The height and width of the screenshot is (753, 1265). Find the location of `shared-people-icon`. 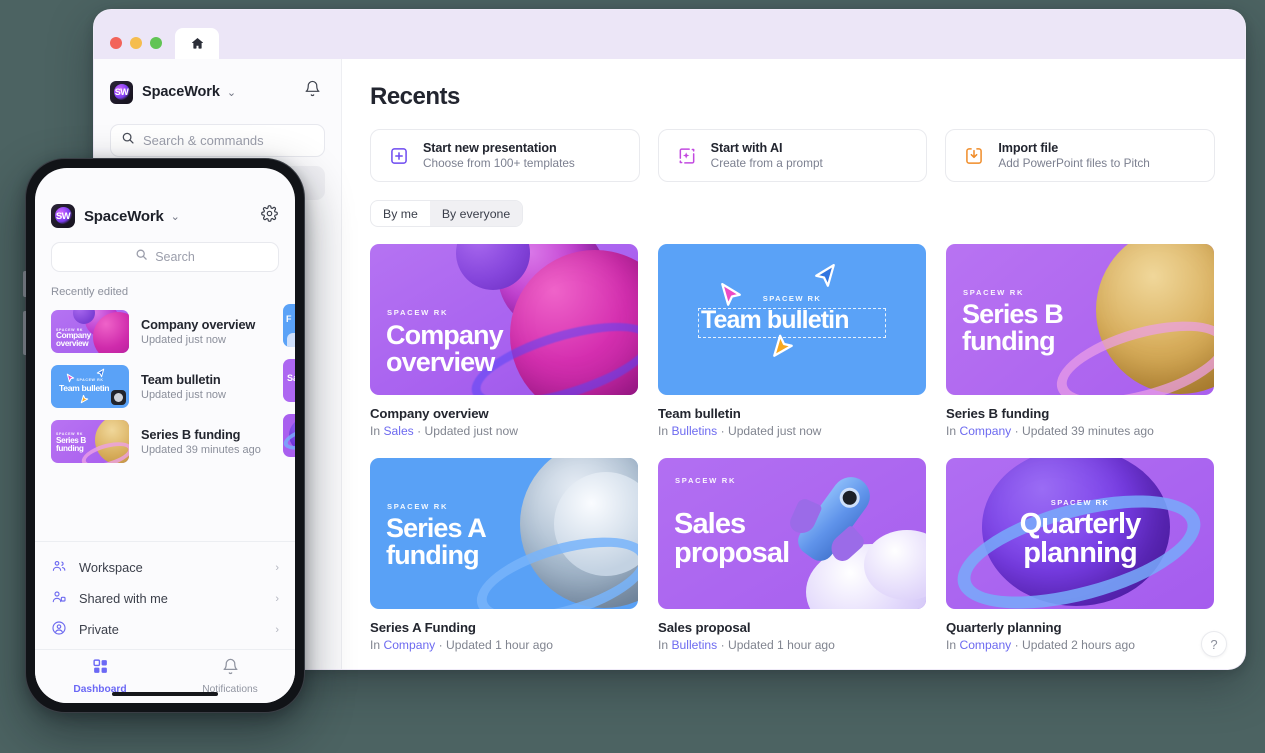

shared-people-icon is located at coordinates (59, 598).